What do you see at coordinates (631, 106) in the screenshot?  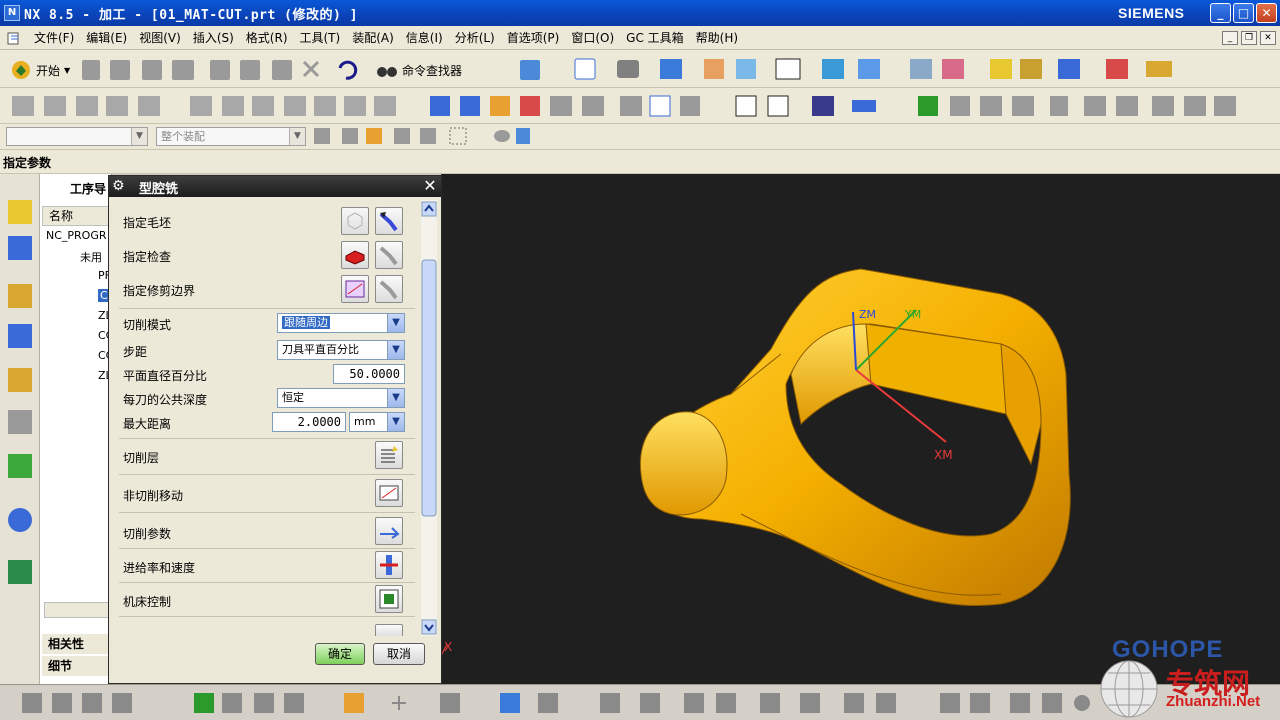 I see `cut-object-icon` at bounding box center [631, 106].